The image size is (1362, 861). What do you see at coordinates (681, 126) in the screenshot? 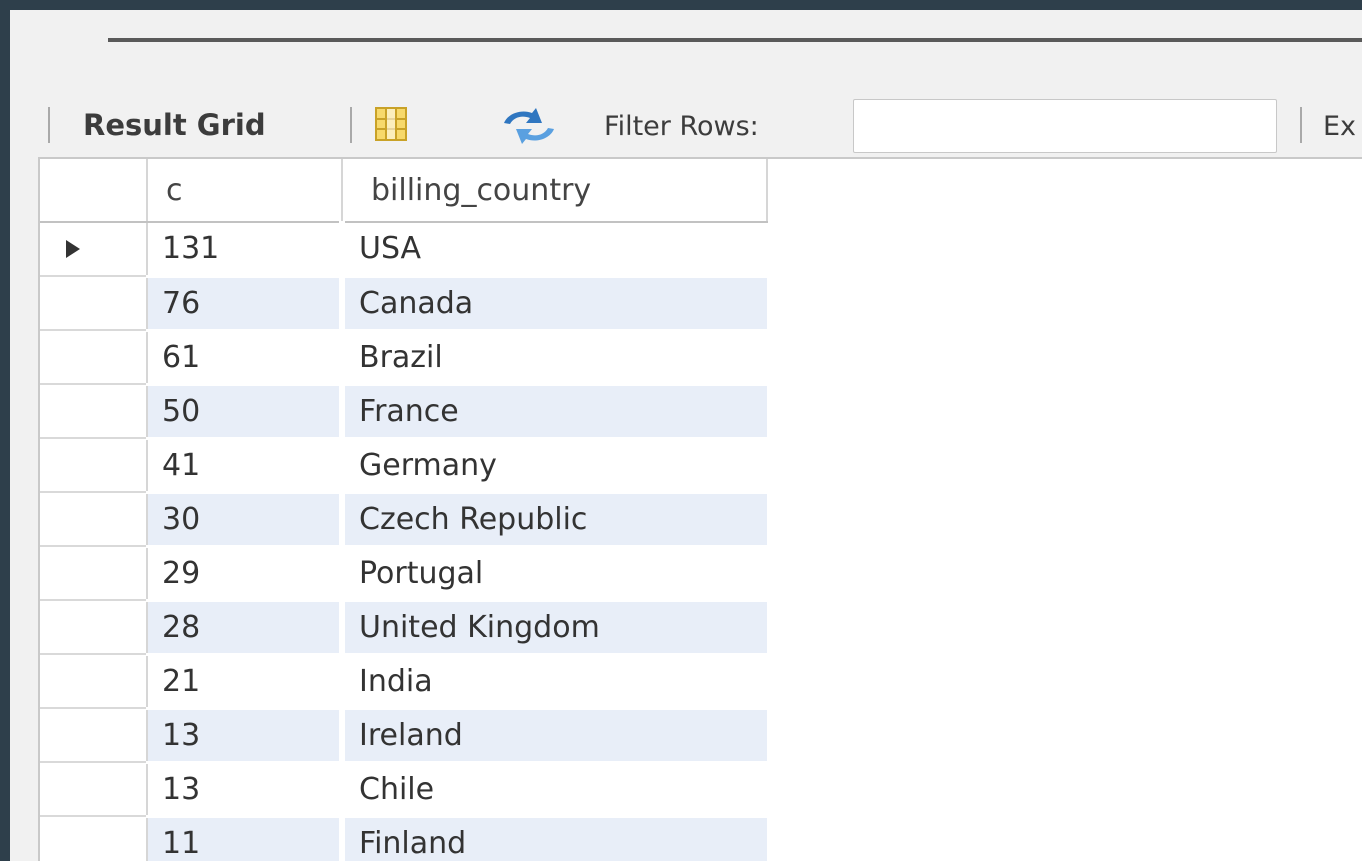
I see `filter-rows-label: Filter Rows:` at bounding box center [681, 126].